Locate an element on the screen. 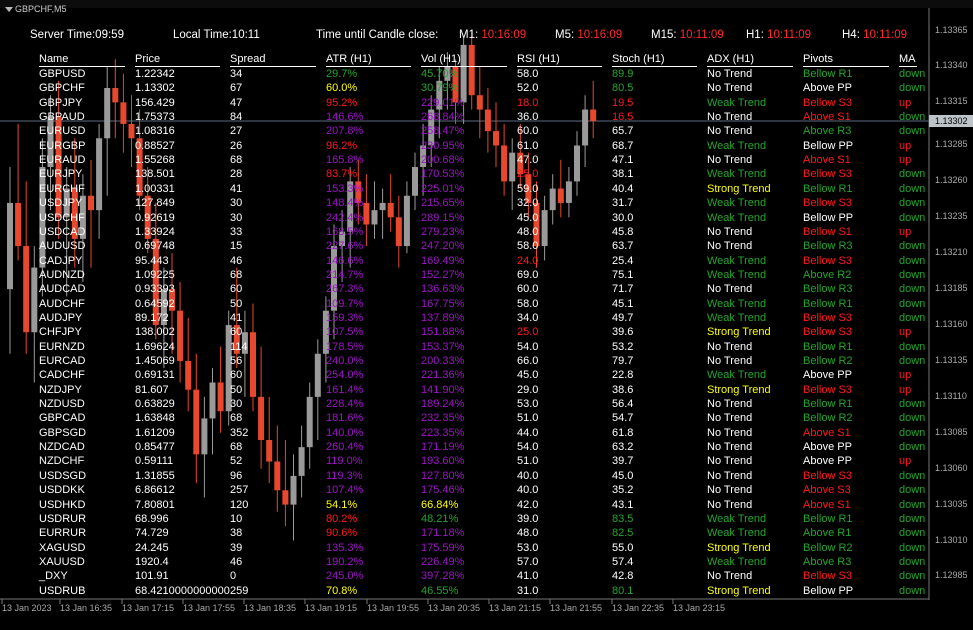 The height and width of the screenshot is (630, 973). table-cell-atr: 107.5% is located at coordinates (345, 332).